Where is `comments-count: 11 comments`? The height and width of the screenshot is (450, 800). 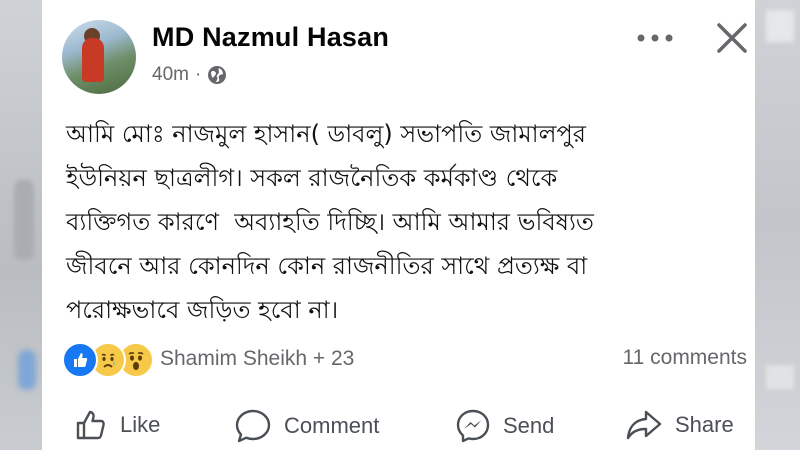
comments-count: 11 comments is located at coordinates (685, 358).